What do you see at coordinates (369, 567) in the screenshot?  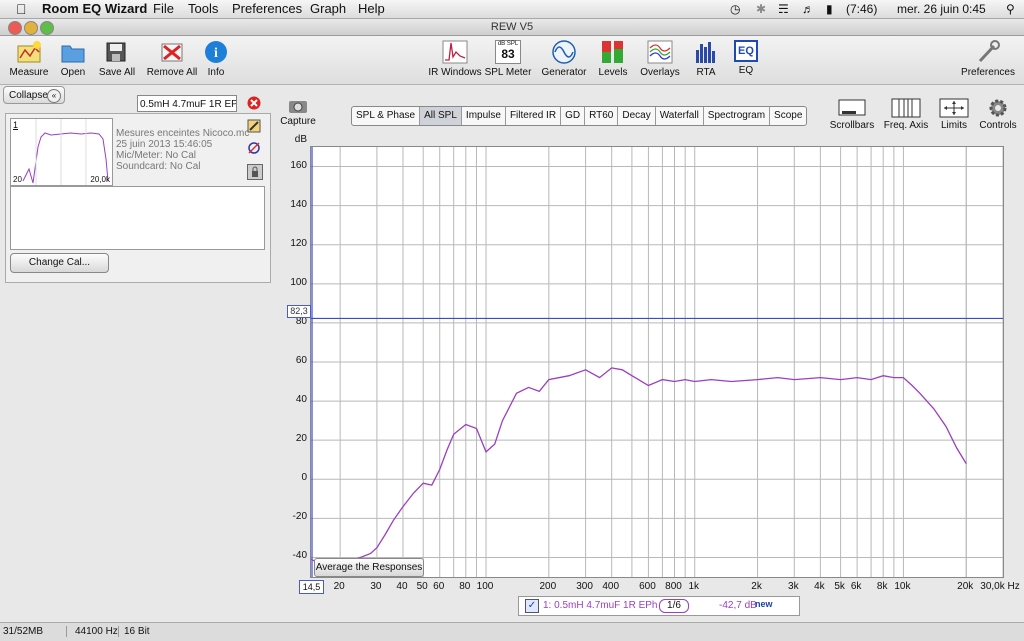 I see `average-responses-button: Average the Responses` at bounding box center [369, 567].